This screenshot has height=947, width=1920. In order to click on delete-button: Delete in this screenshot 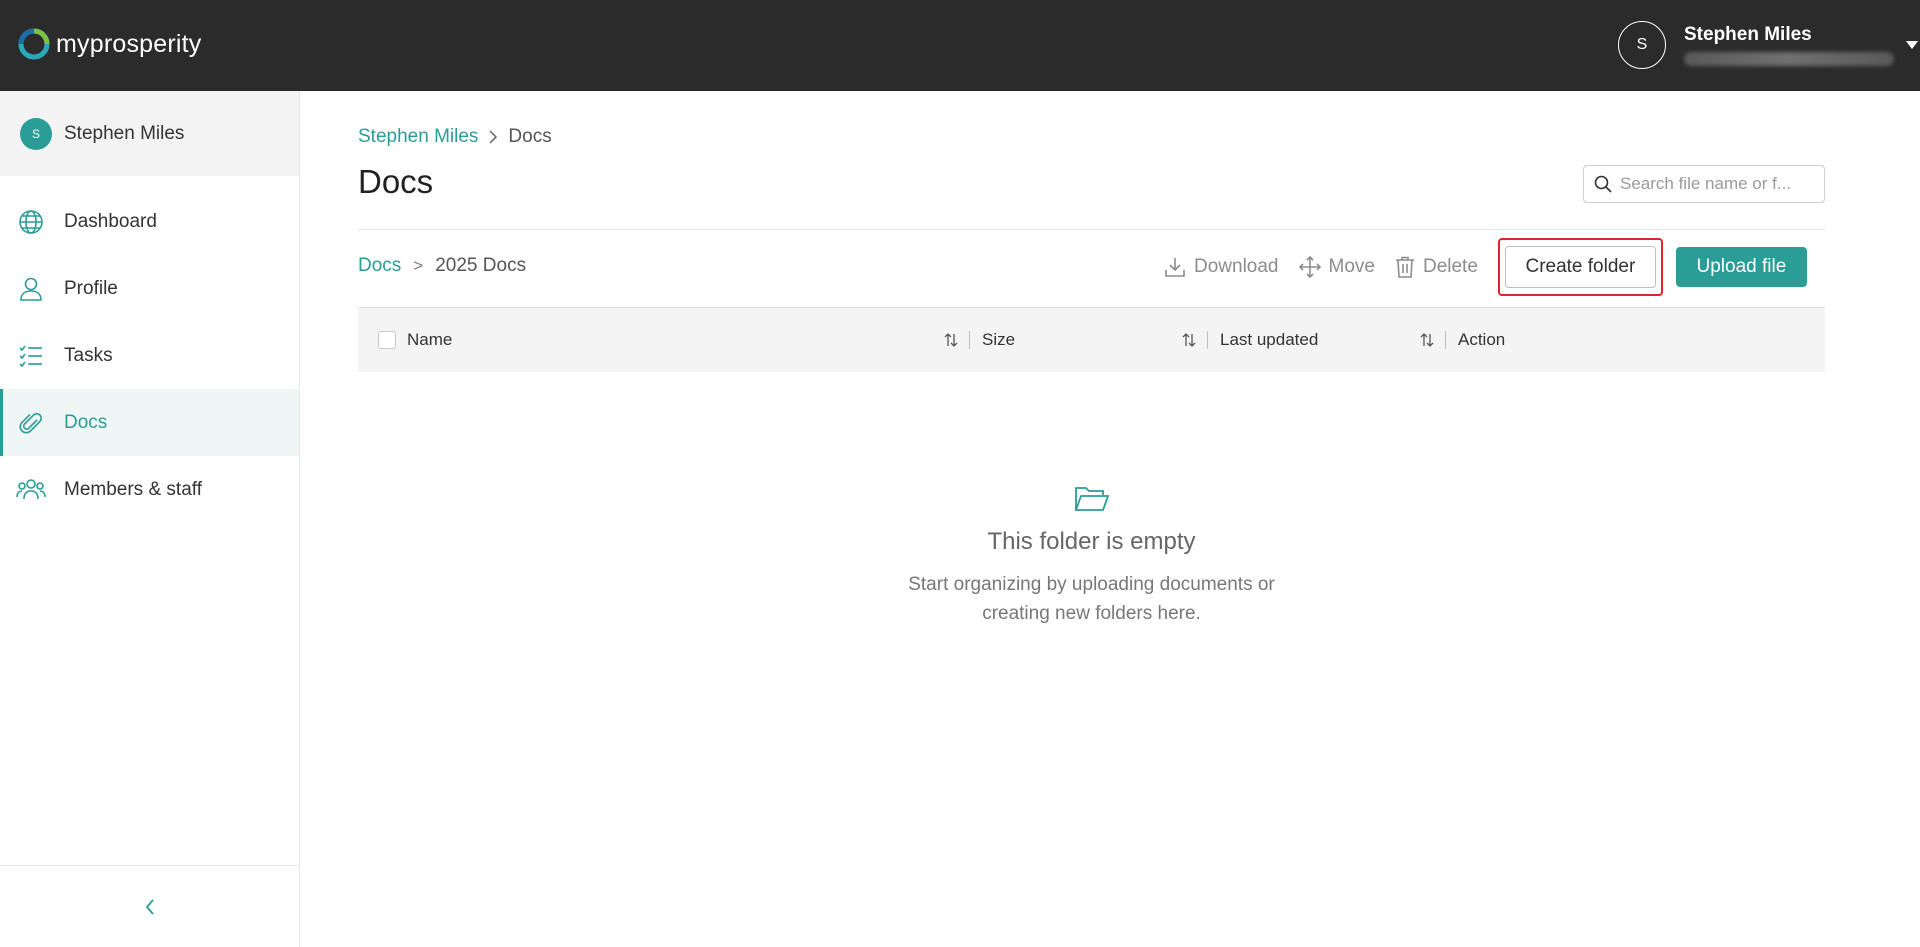, I will do `click(1436, 267)`.